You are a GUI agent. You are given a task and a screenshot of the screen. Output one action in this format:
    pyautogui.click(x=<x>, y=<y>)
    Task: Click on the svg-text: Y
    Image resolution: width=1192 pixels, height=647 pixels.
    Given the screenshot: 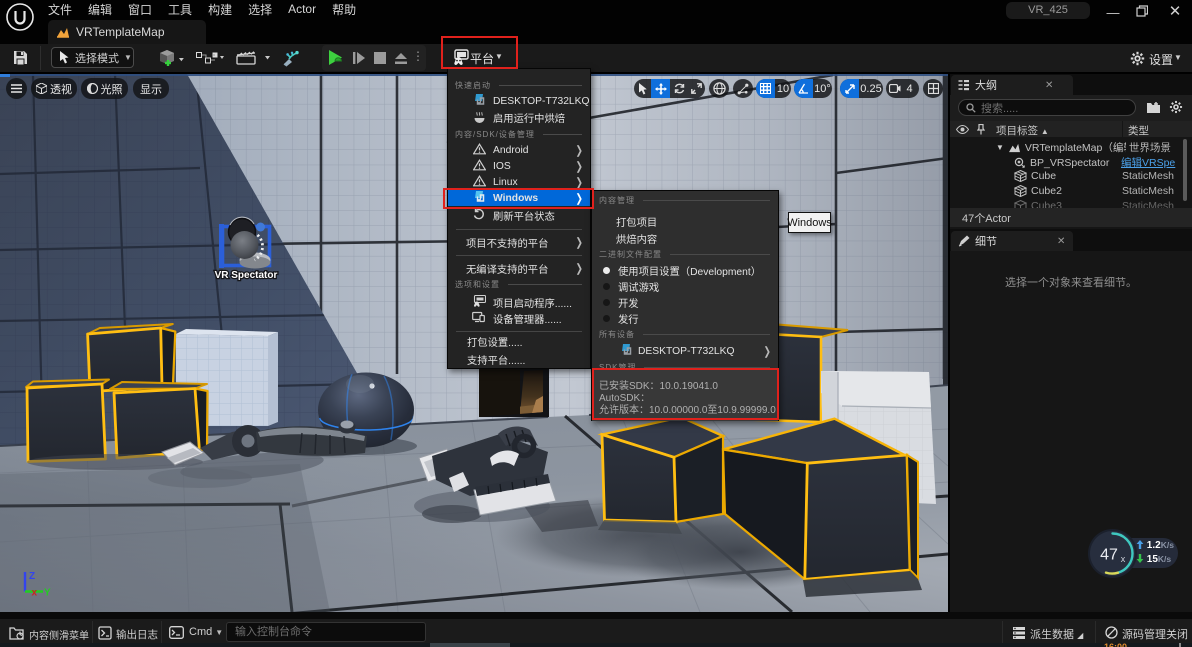 What is the action you would take?
    pyautogui.click(x=47, y=593)
    